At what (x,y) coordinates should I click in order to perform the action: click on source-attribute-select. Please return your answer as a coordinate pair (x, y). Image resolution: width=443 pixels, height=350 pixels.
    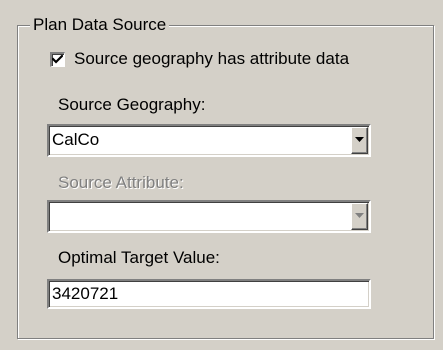
    Looking at the image, I should click on (209, 216).